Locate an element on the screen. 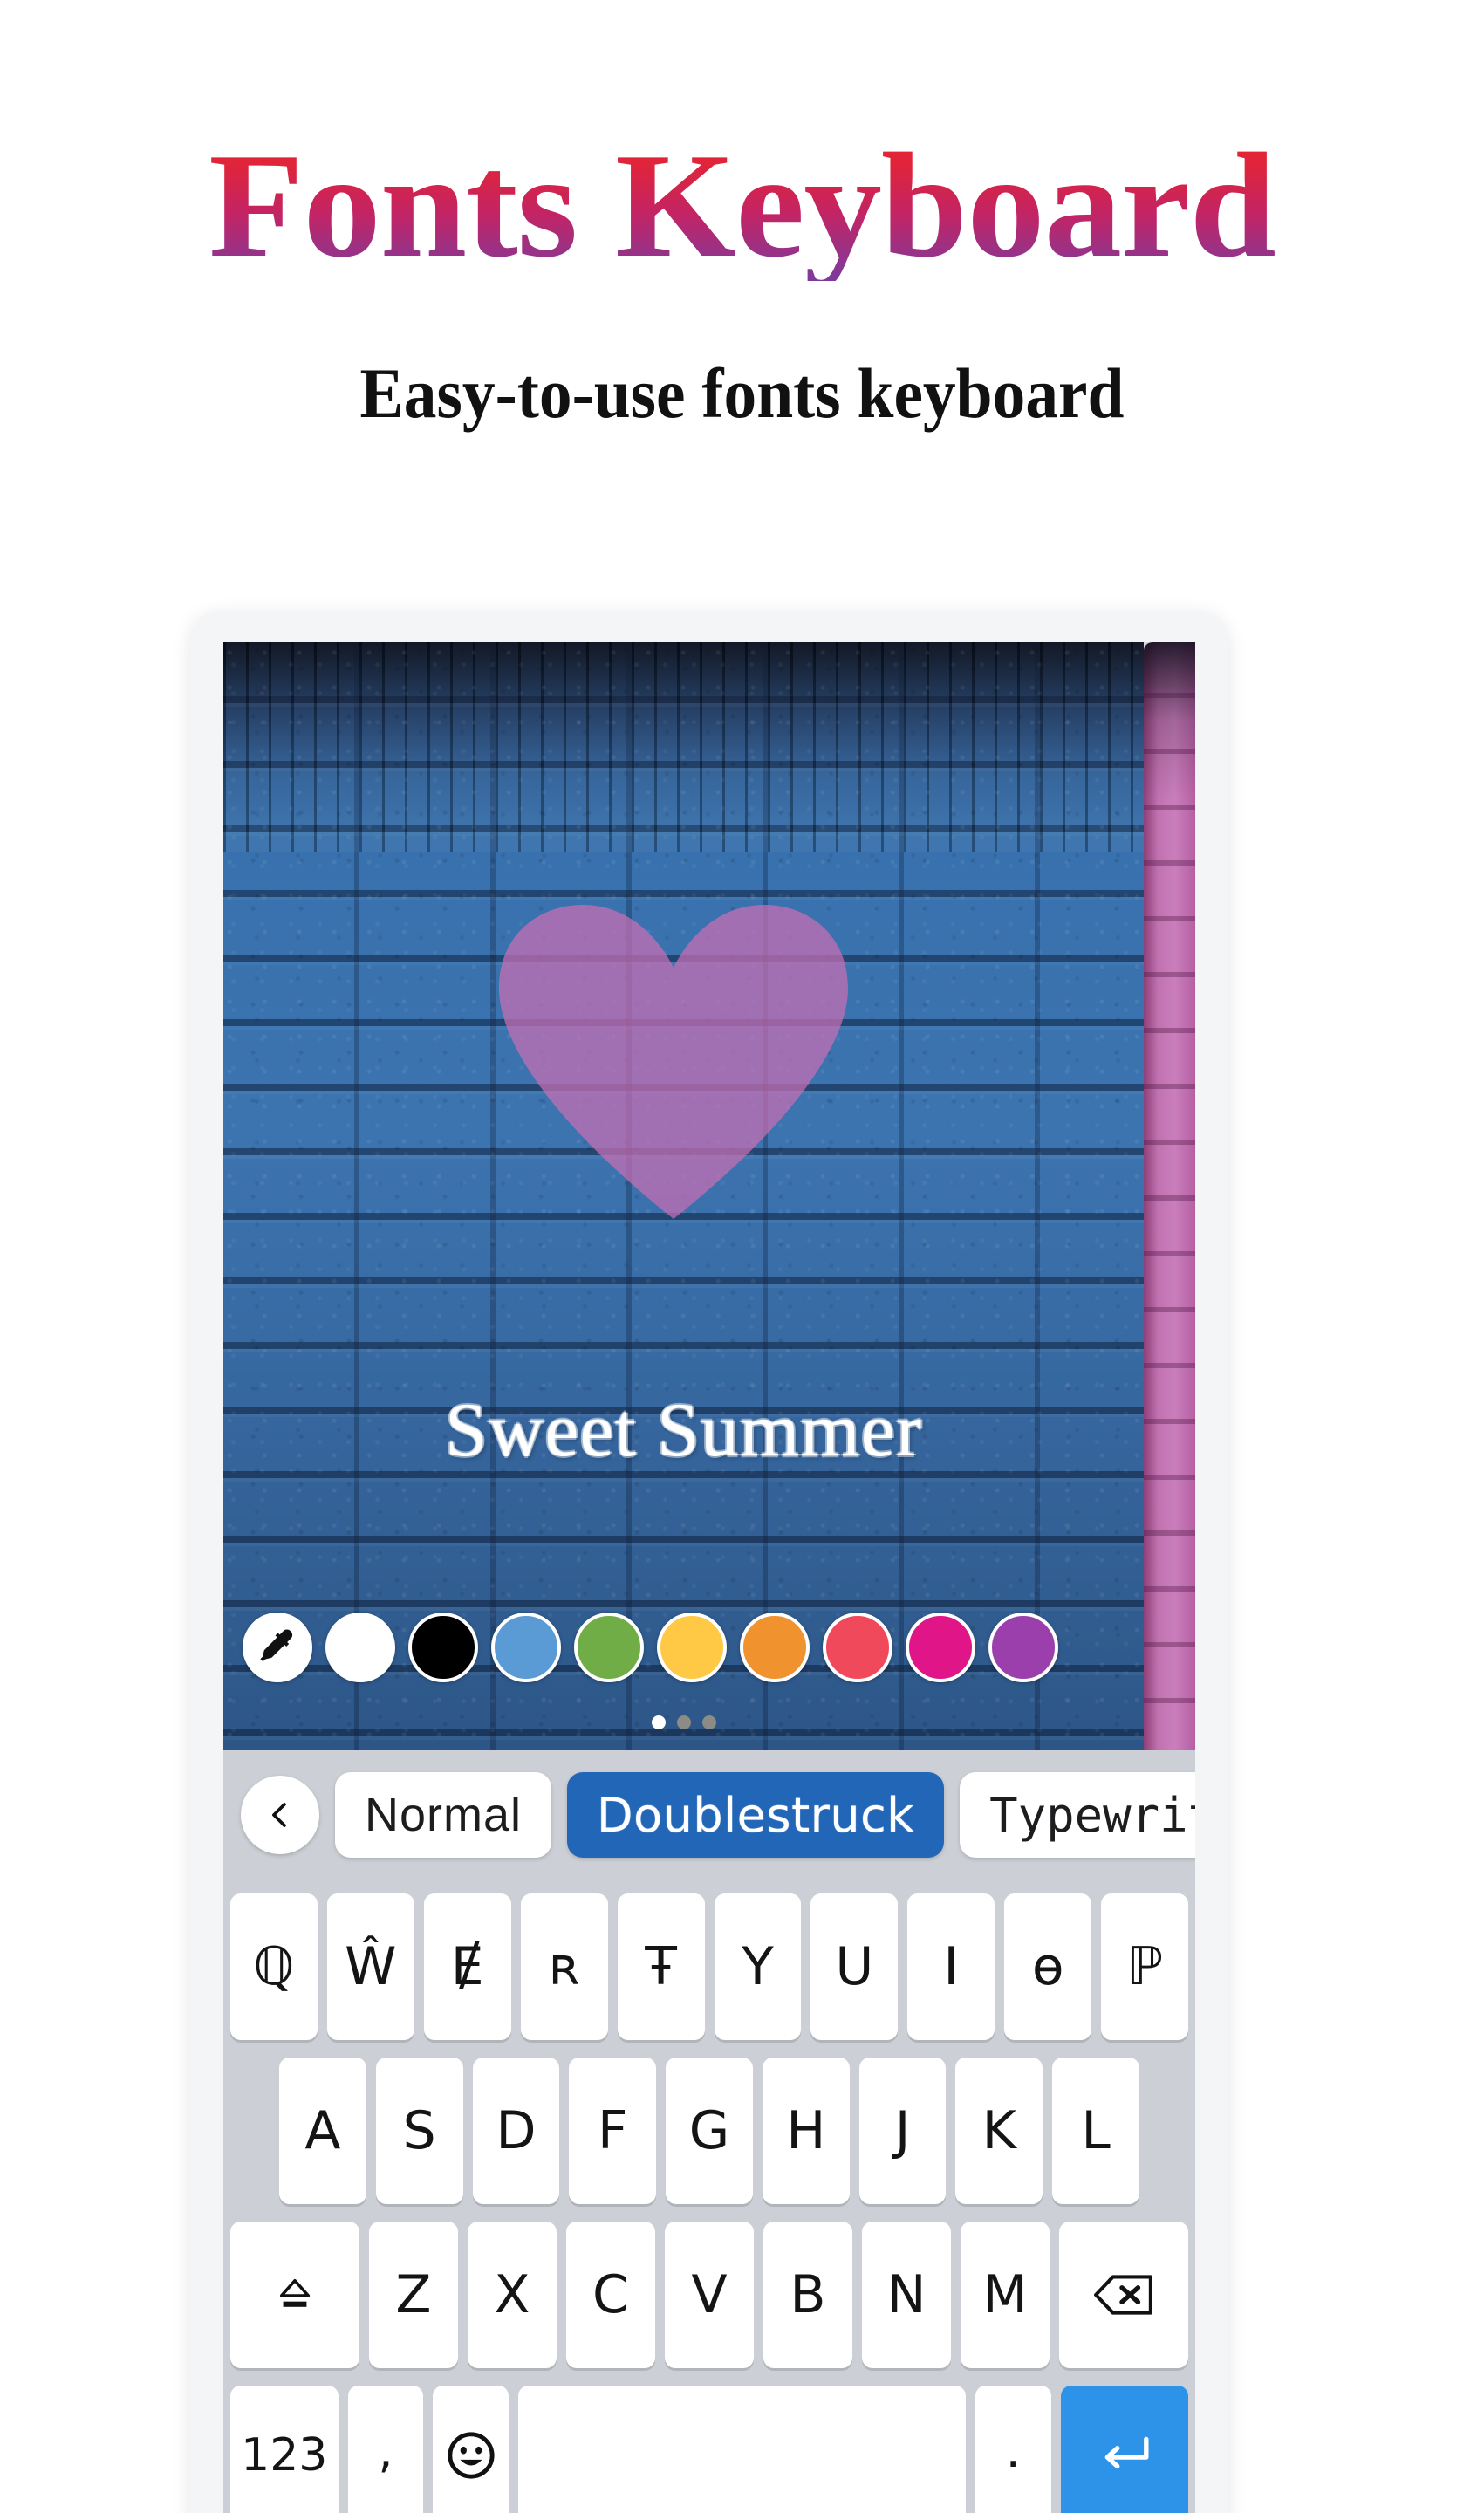 The height and width of the screenshot is (2513, 1484). backspace-key is located at coordinates (1123, 2295).